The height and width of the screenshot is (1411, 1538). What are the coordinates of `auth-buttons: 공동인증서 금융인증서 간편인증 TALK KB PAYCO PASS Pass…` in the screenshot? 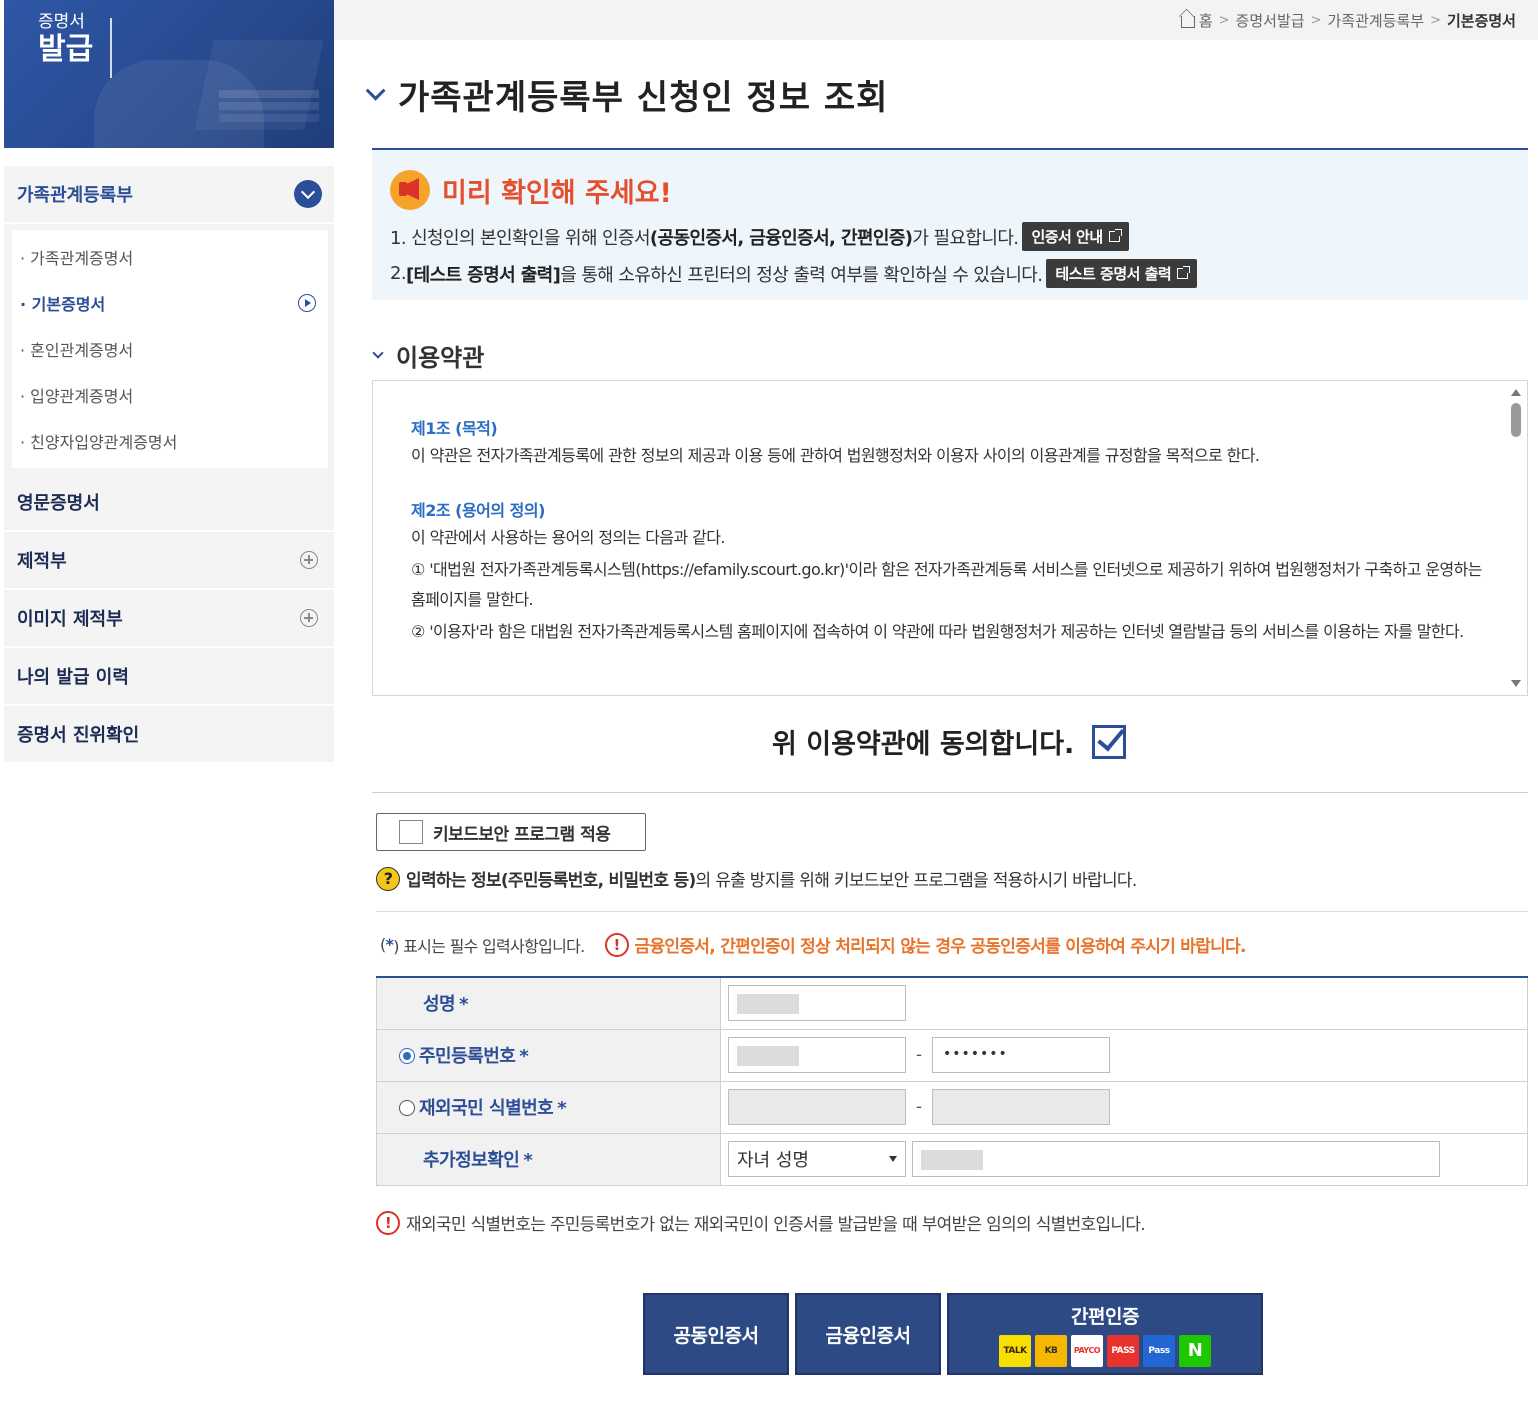 It's located at (953, 1334).